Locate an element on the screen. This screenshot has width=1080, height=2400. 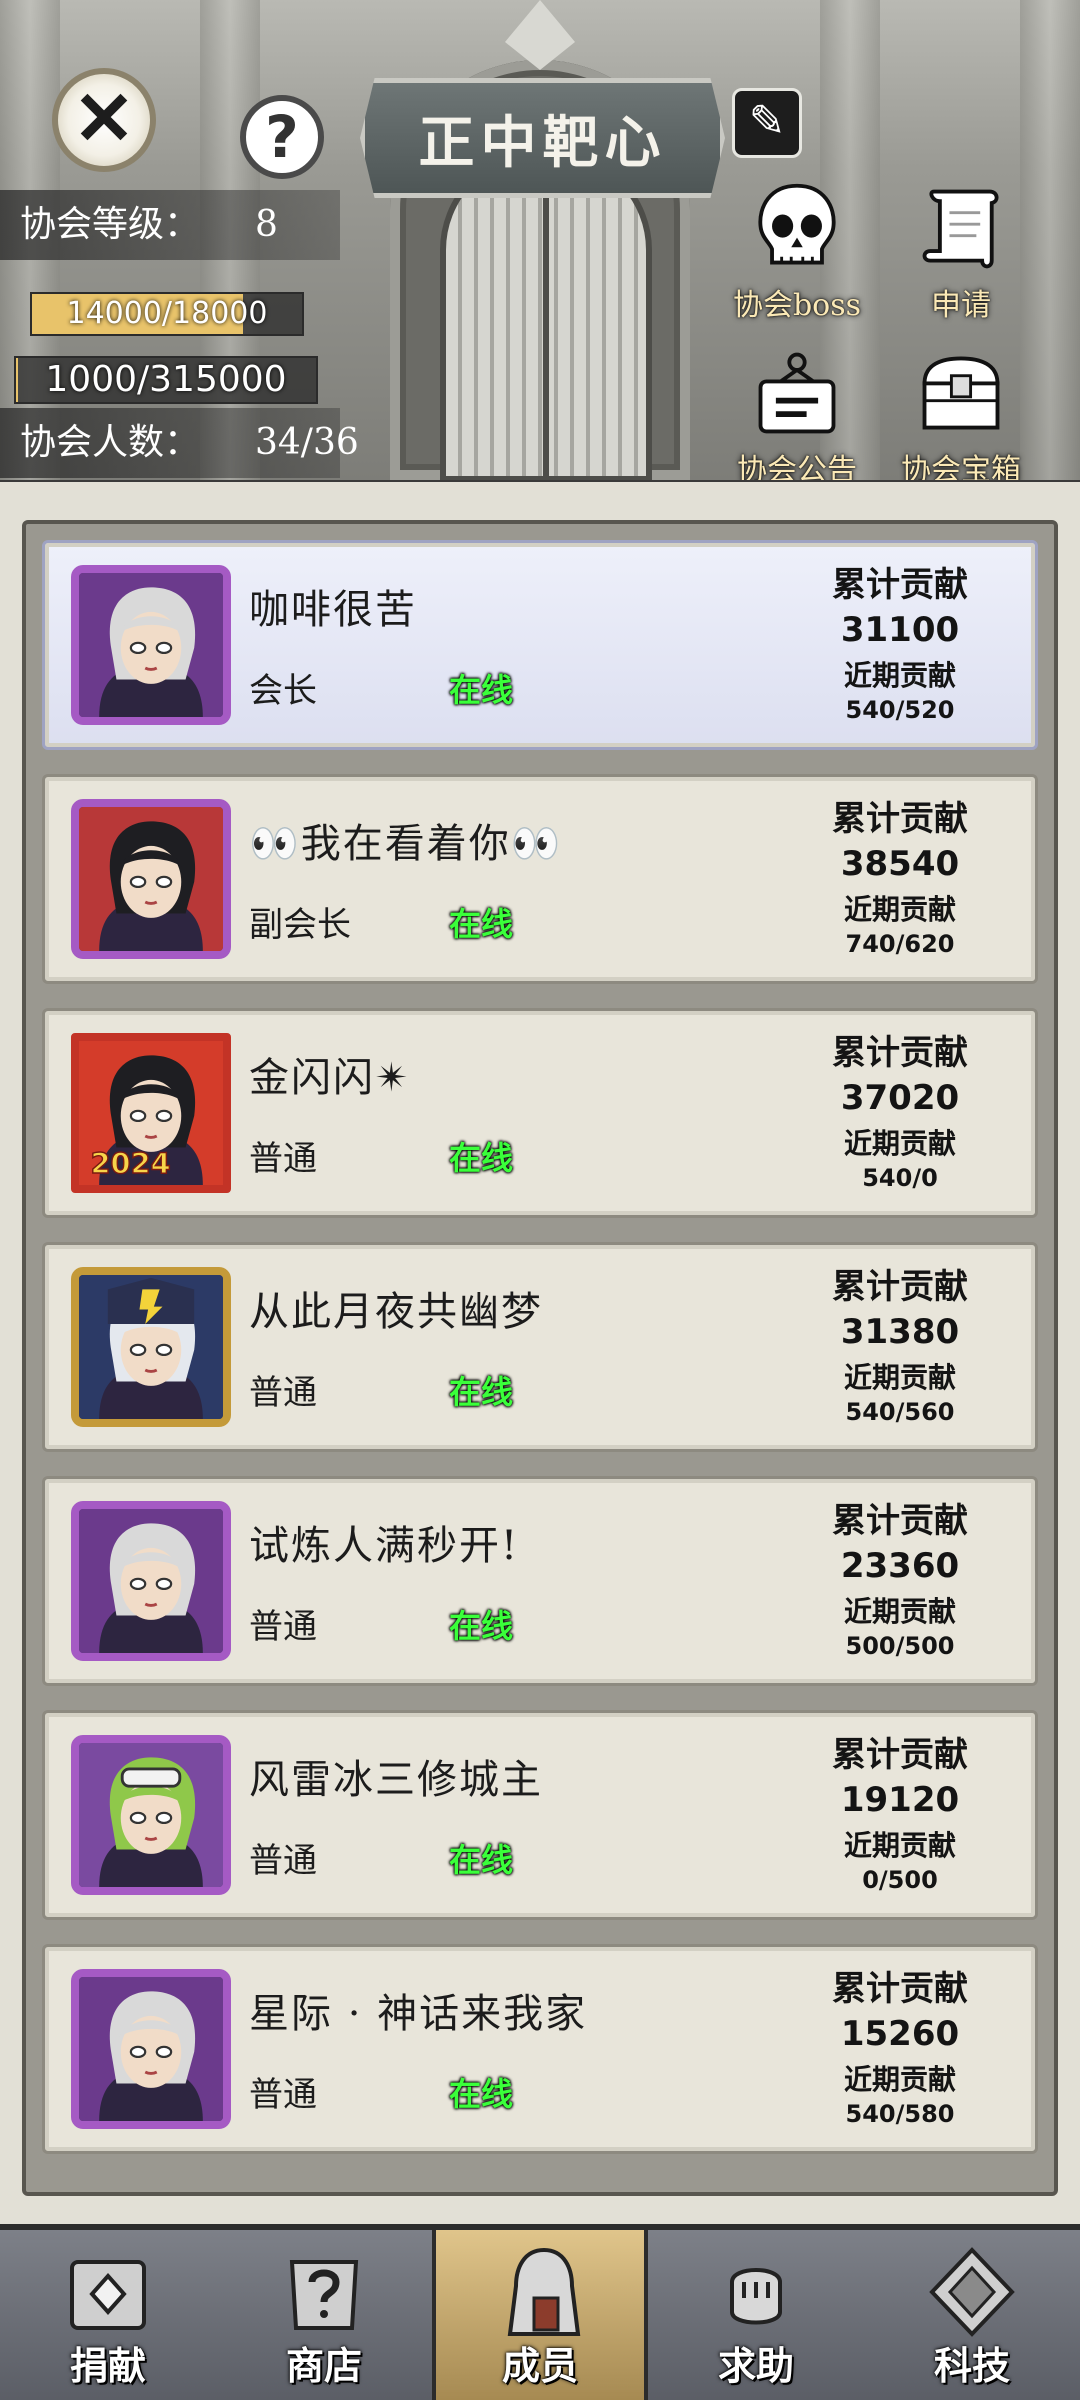
member-name: 👀我在看着你👀 is located at coordinates (406, 844).